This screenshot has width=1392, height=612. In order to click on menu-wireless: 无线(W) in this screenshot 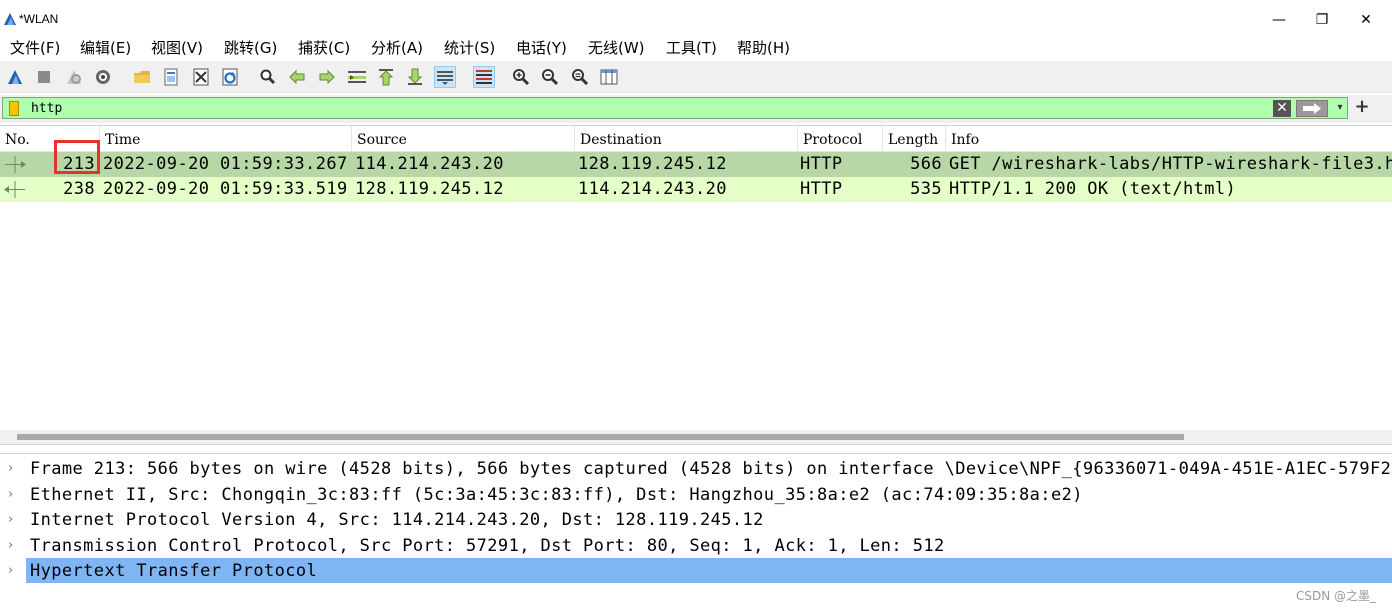, I will do `click(616, 47)`.